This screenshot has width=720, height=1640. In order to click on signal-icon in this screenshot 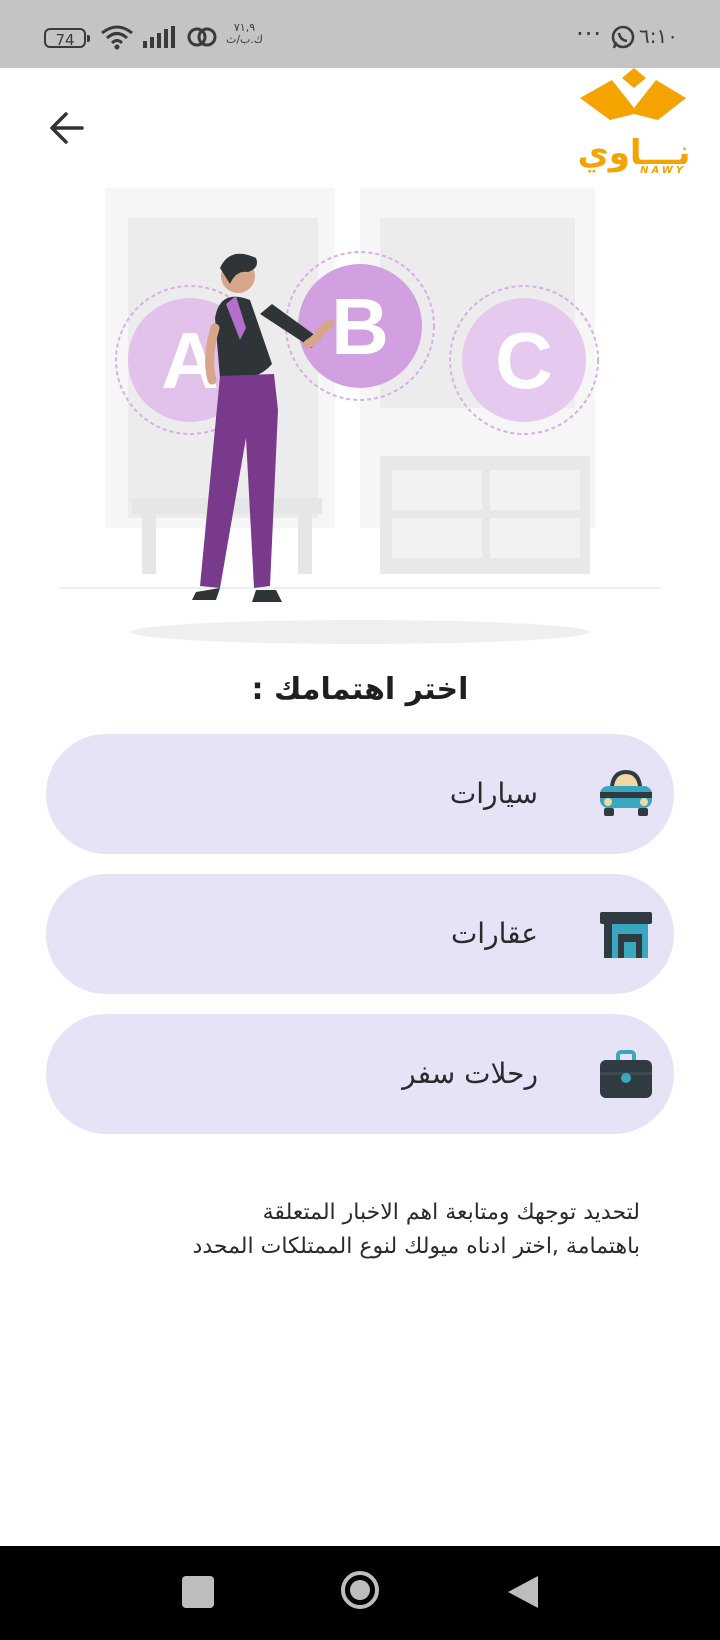, I will do `click(159, 37)`.